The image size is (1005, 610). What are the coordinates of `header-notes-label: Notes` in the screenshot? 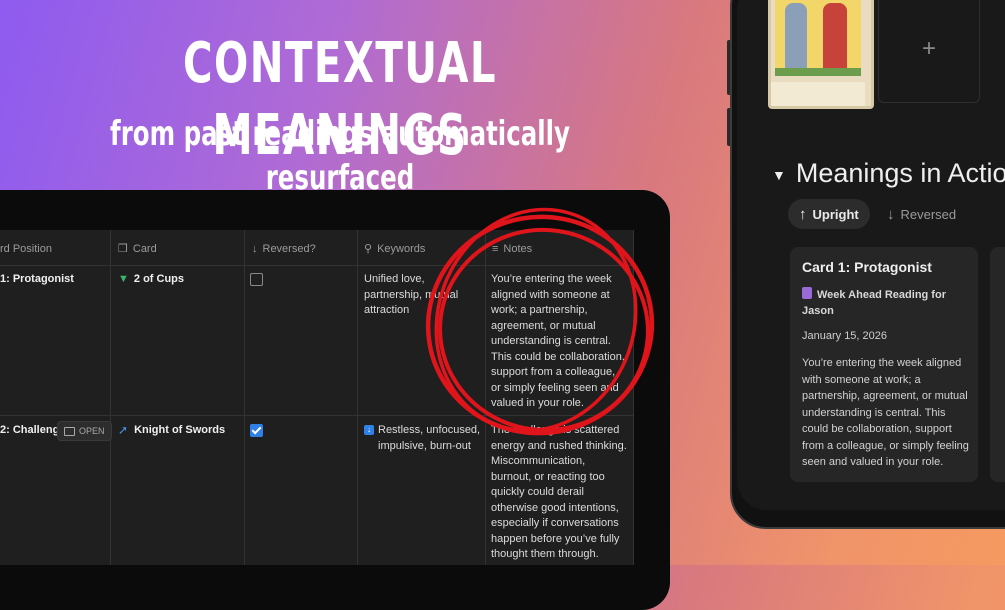 It's located at (518, 249).